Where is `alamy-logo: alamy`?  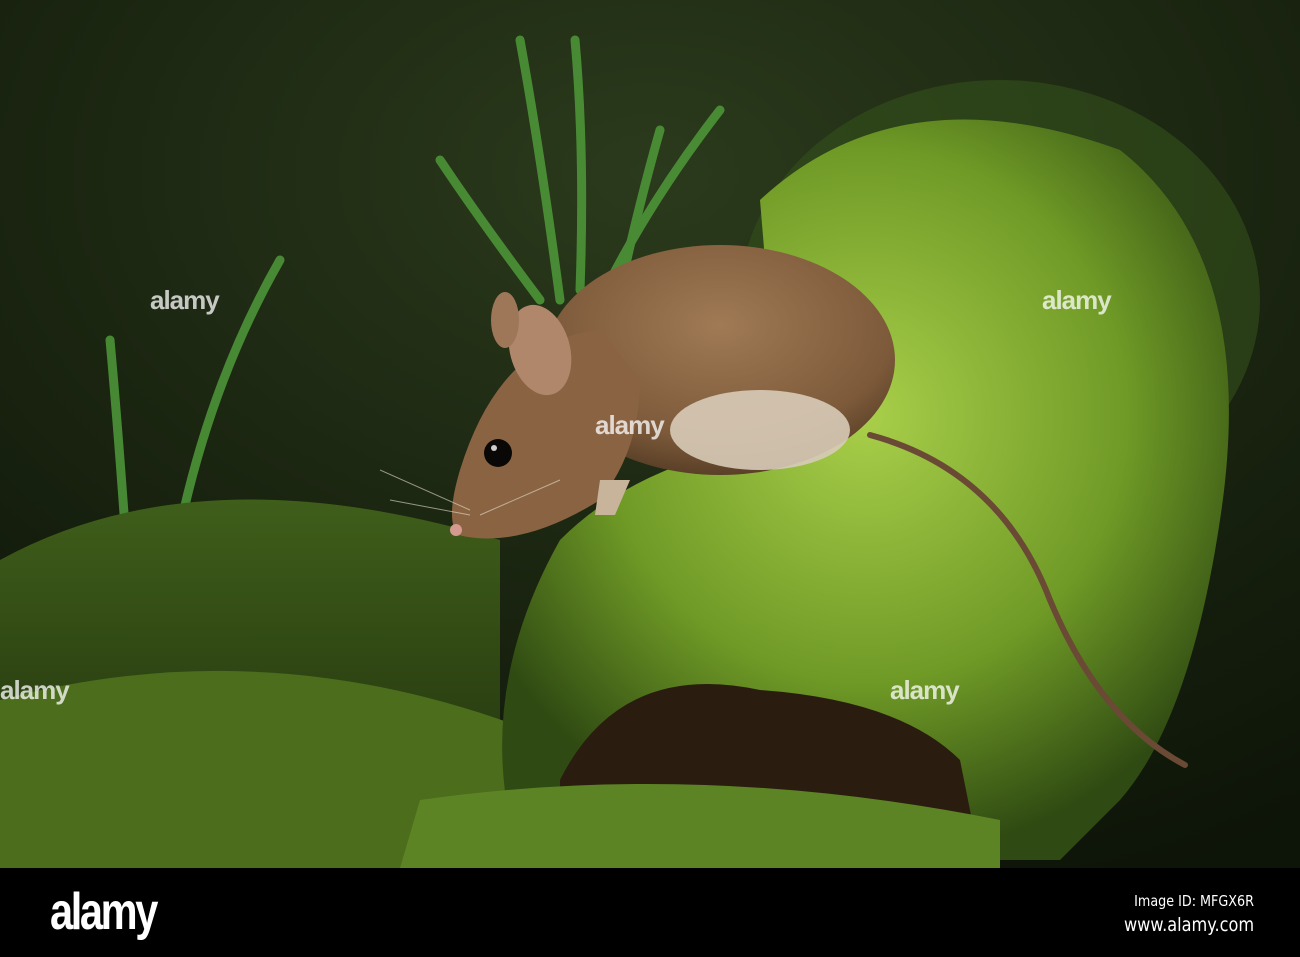
alamy-logo: alamy is located at coordinates (104, 912).